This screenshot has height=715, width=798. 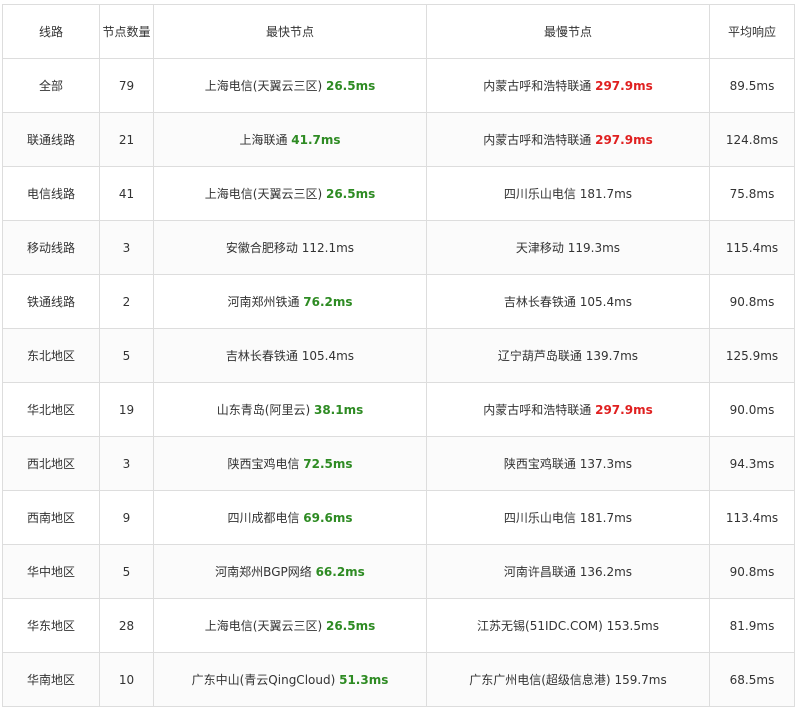 I want to click on fastest-node-cell: 吉林长春铁通 105.4ms, so click(x=290, y=355).